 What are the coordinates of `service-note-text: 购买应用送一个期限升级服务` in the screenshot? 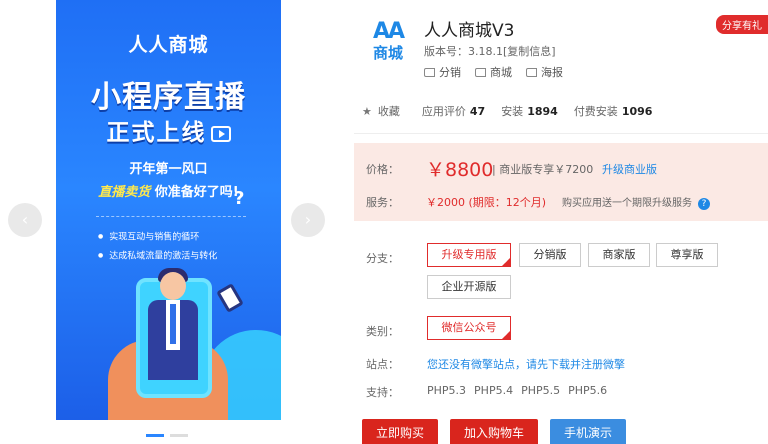 It's located at (627, 203).